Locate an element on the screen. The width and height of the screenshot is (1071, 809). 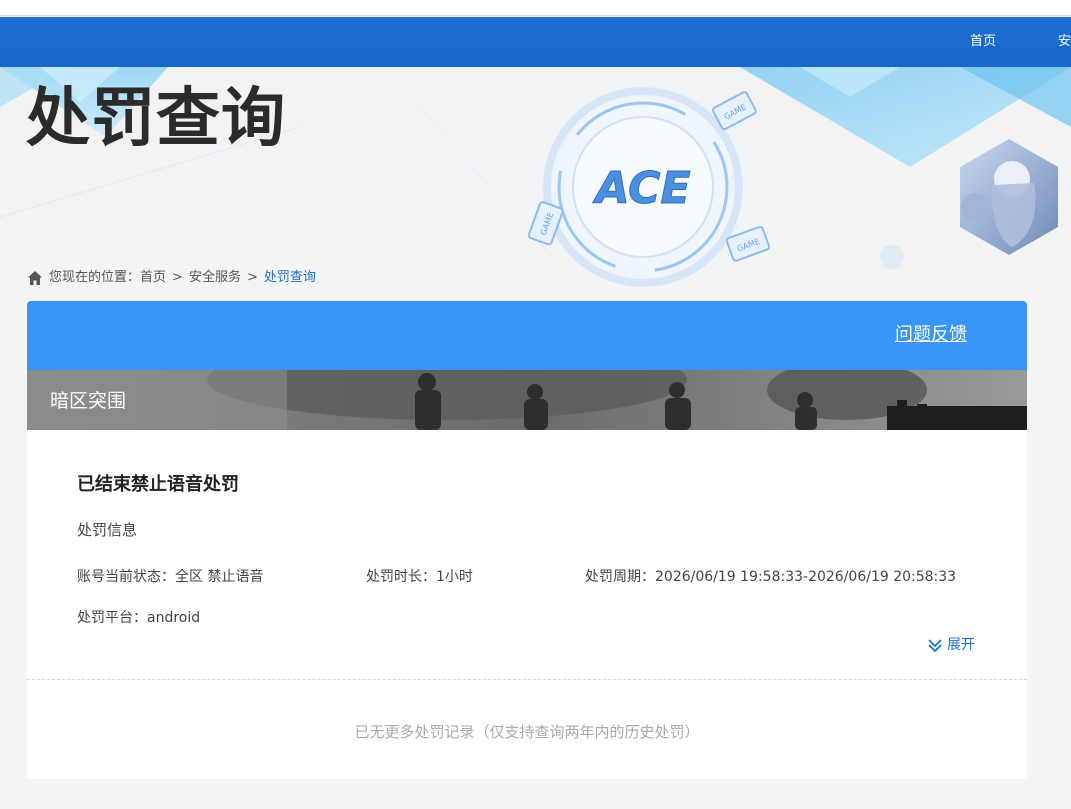
ace-logo: ACE is located at coordinates (641, 188).